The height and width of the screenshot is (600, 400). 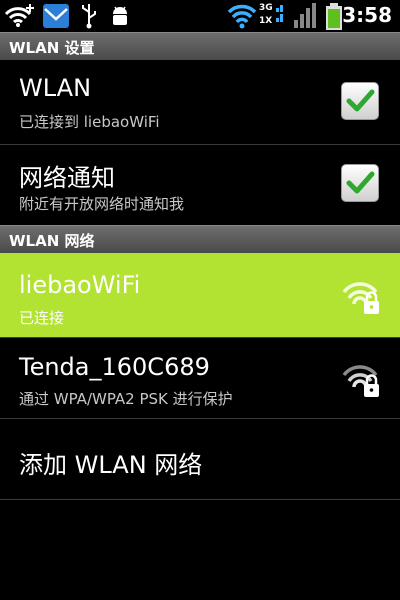 What do you see at coordinates (200, 295) in the screenshot?
I see `network-item-liebaowifi: liebaoWiFi 已连接` at bounding box center [200, 295].